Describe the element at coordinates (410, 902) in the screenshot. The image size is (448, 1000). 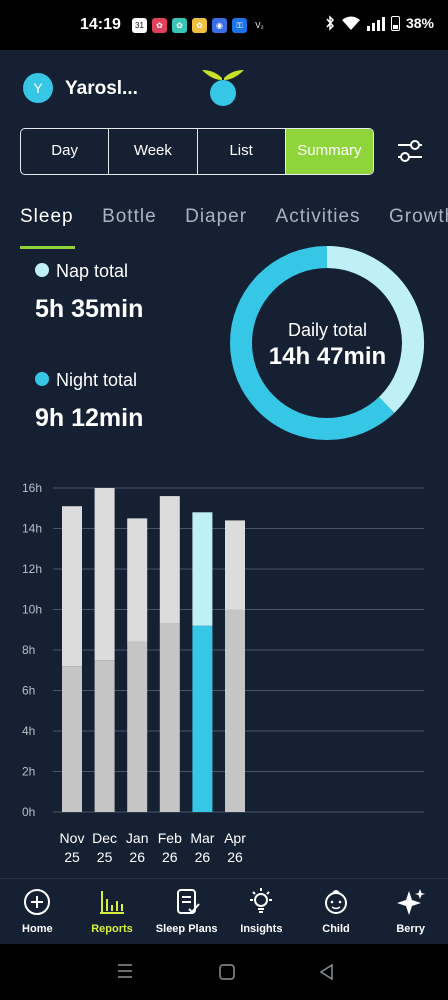
I see `berry-icon` at that location.